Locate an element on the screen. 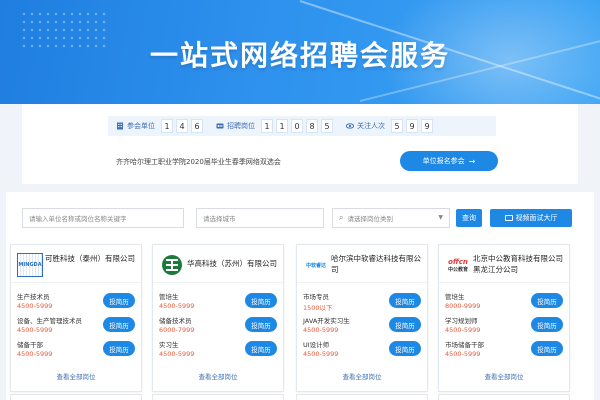  stat-label: 招聘岗位 is located at coordinates (241, 126).